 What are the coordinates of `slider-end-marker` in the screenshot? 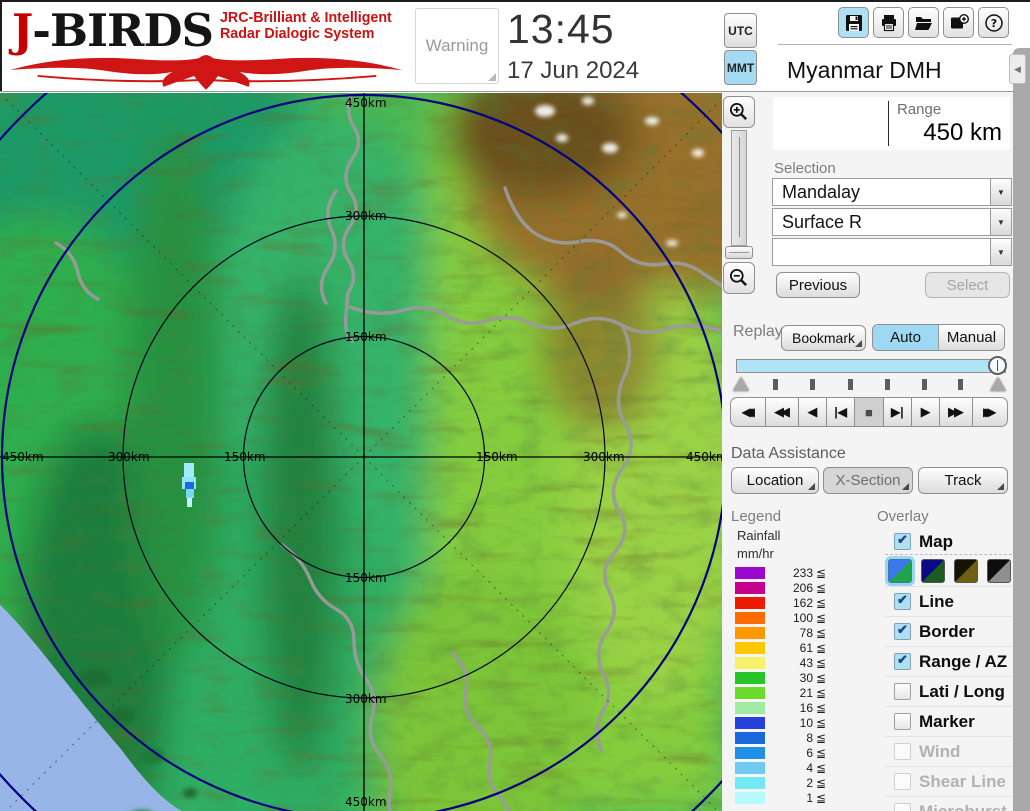 It's located at (998, 384).